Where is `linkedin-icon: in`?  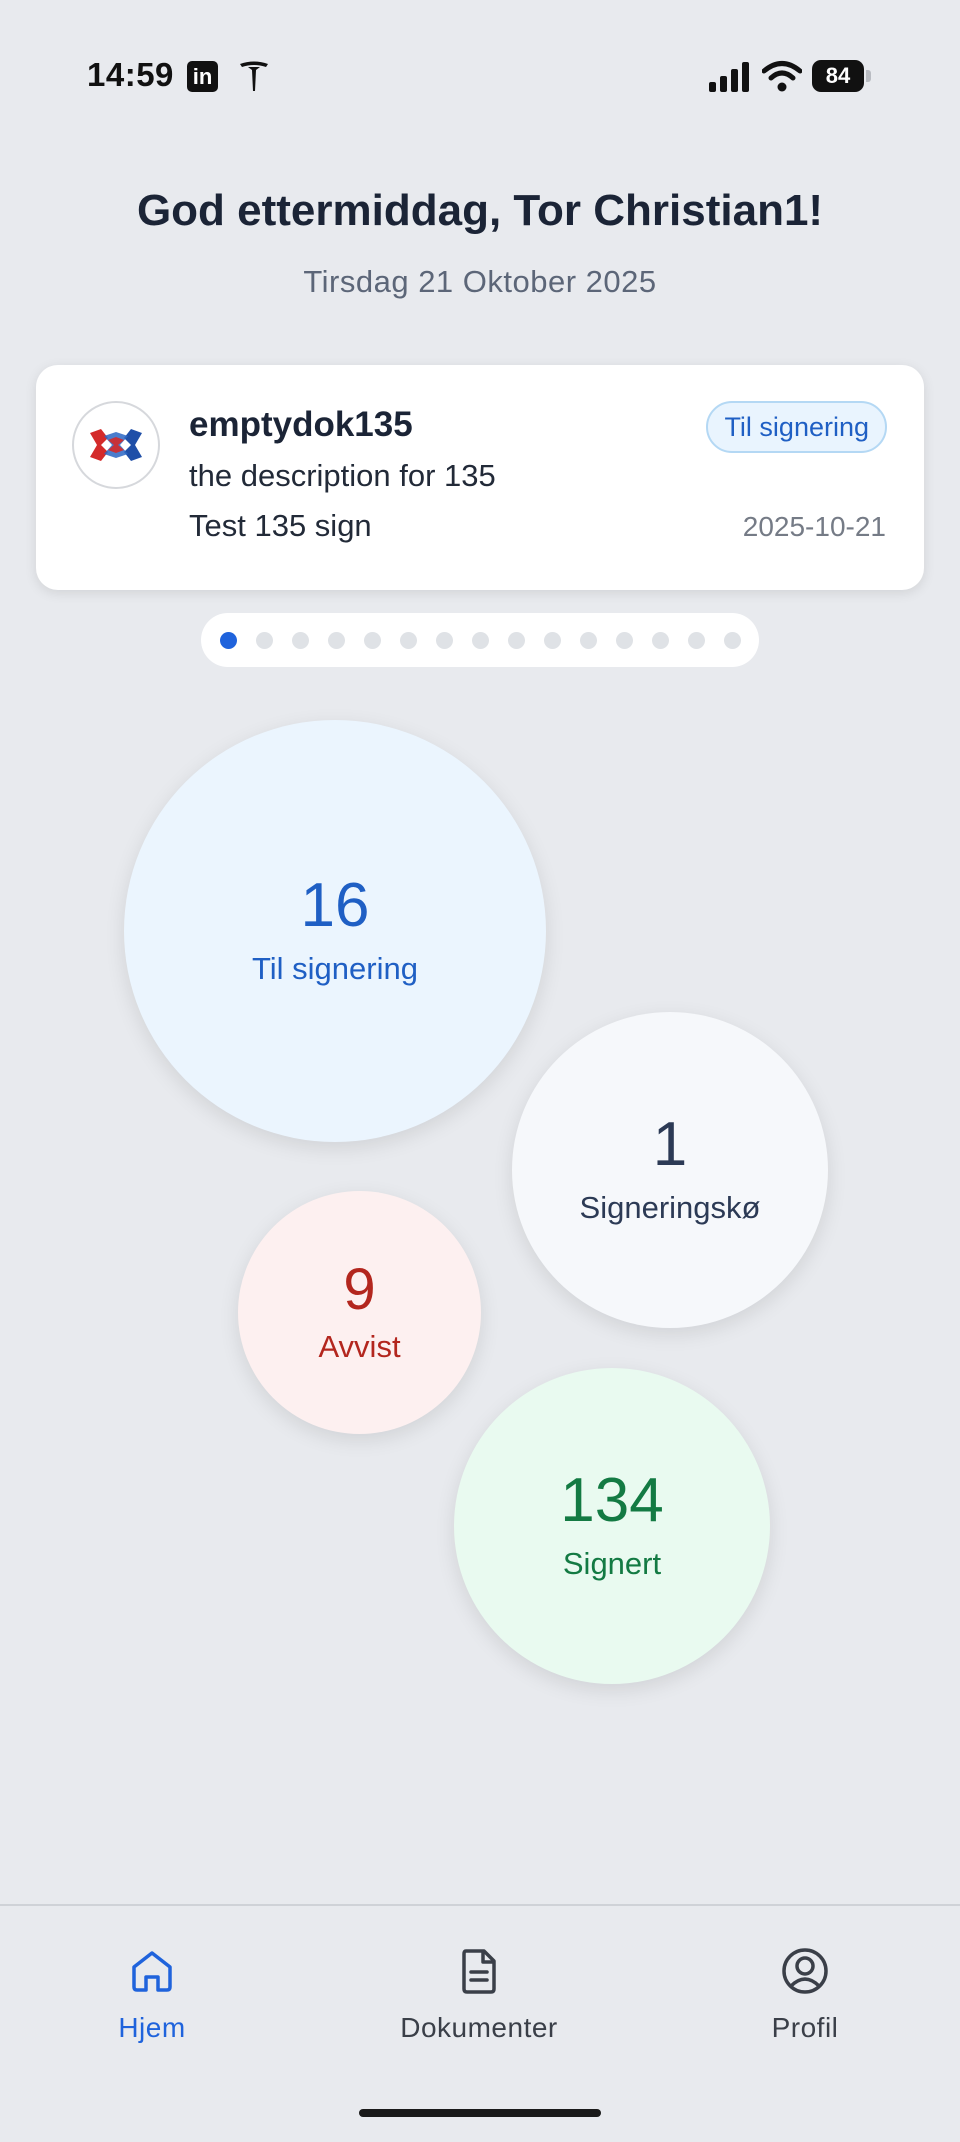 linkedin-icon: in is located at coordinates (202, 76).